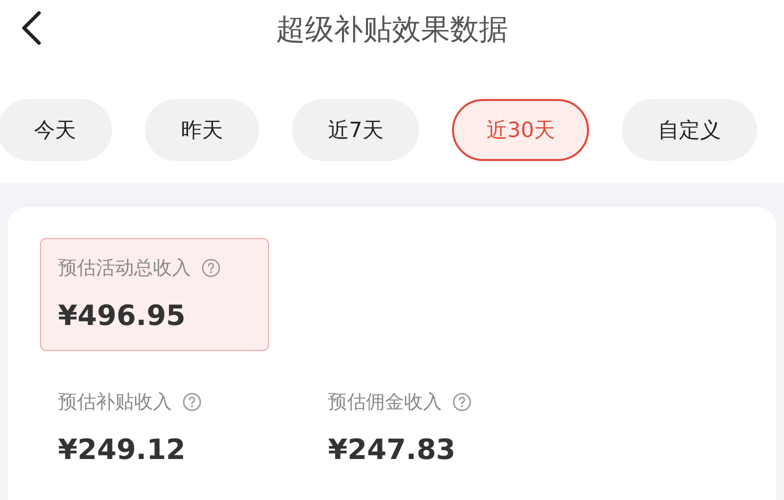 This screenshot has height=500, width=784. I want to click on metric-label: 预估活动总收入, so click(124, 268).